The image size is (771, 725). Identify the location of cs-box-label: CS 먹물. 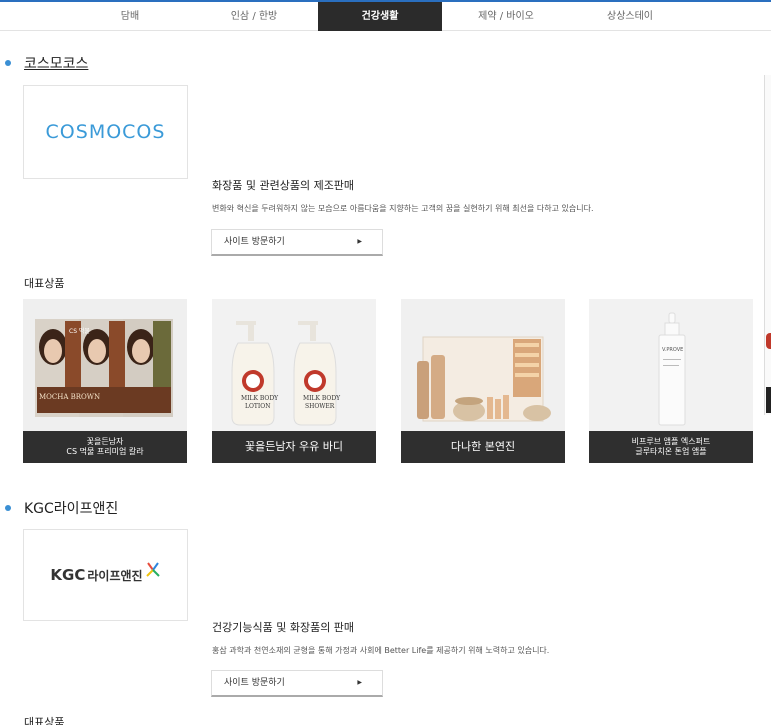
(79, 331).